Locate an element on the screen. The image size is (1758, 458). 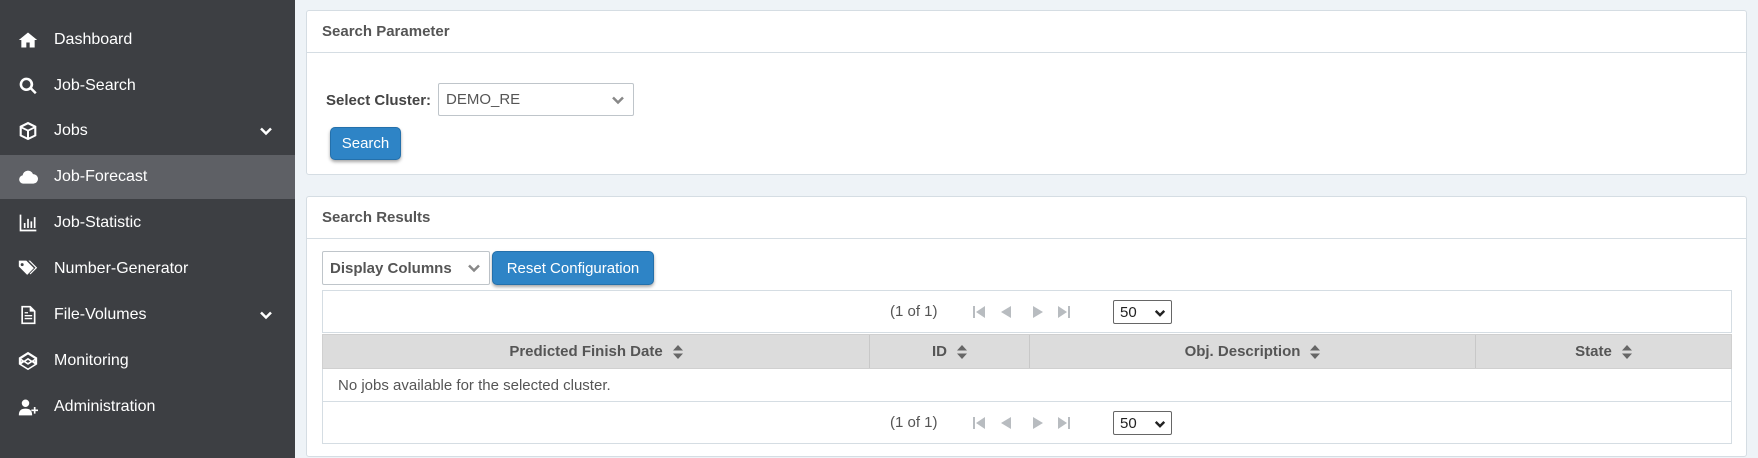
search-icon is located at coordinates (28, 86).